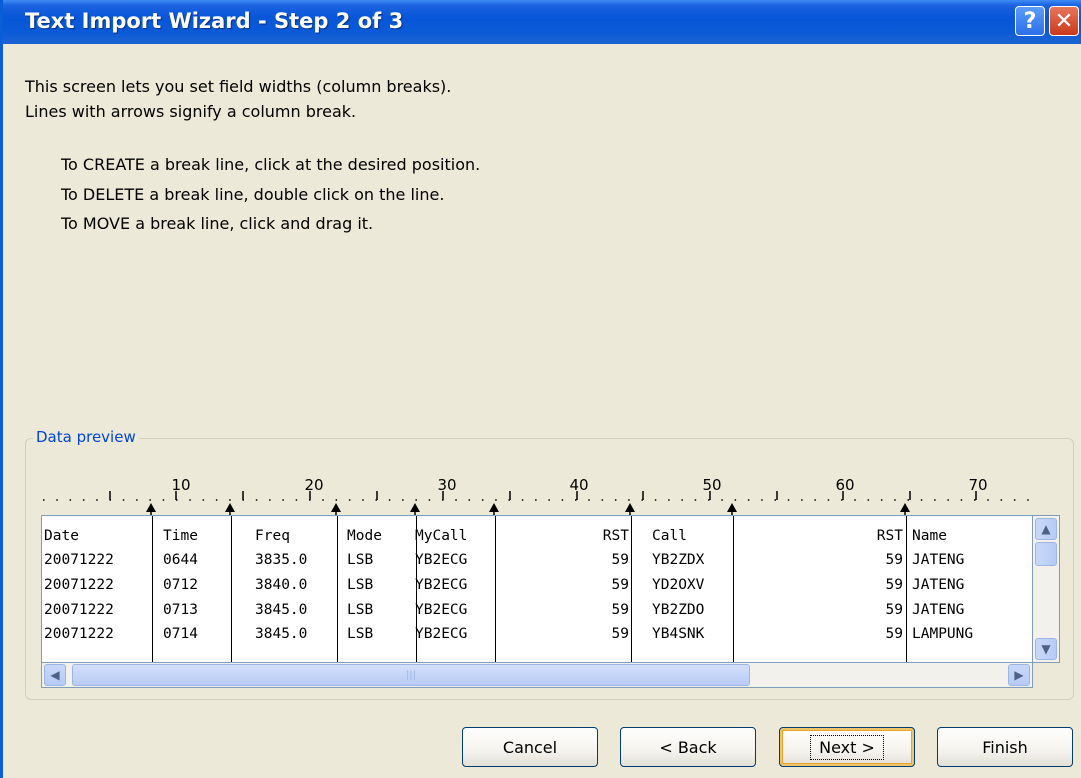 The width and height of the screenshot is (1081, 778). I want to click on back-button: < Back, so click(688, 747).